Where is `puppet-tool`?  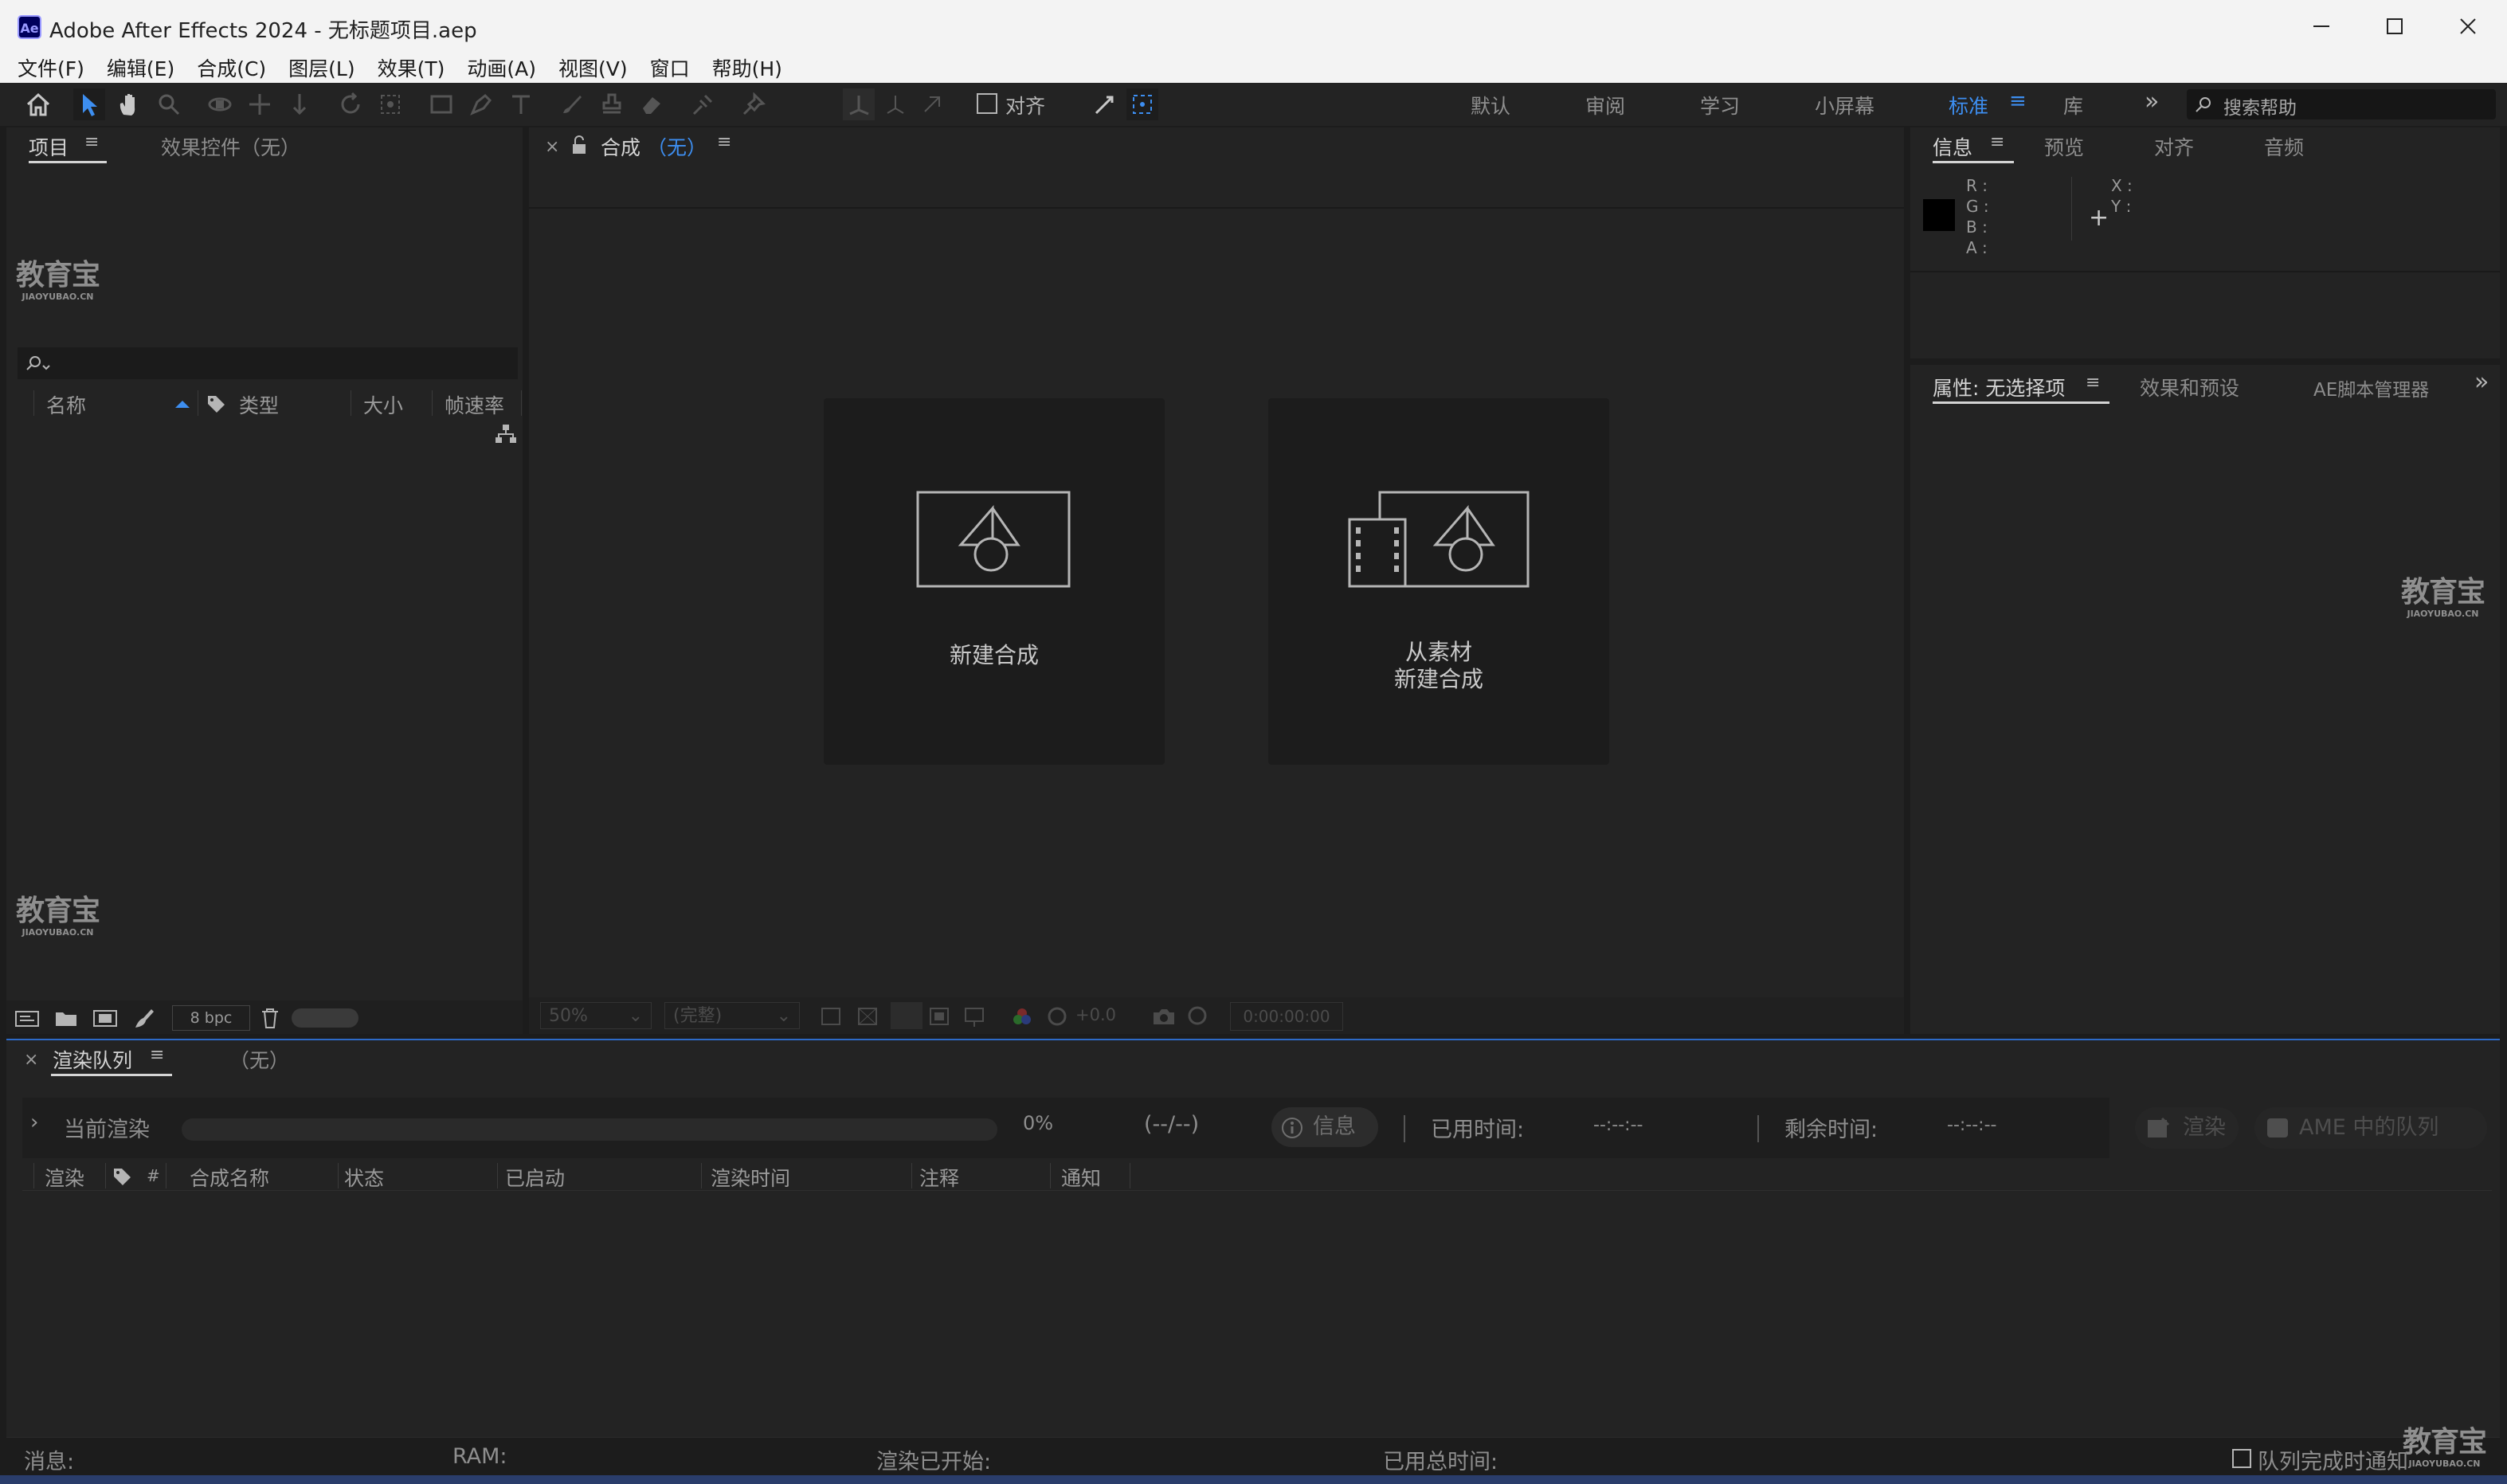
puppet-tool is located at coordinates (754, 104).